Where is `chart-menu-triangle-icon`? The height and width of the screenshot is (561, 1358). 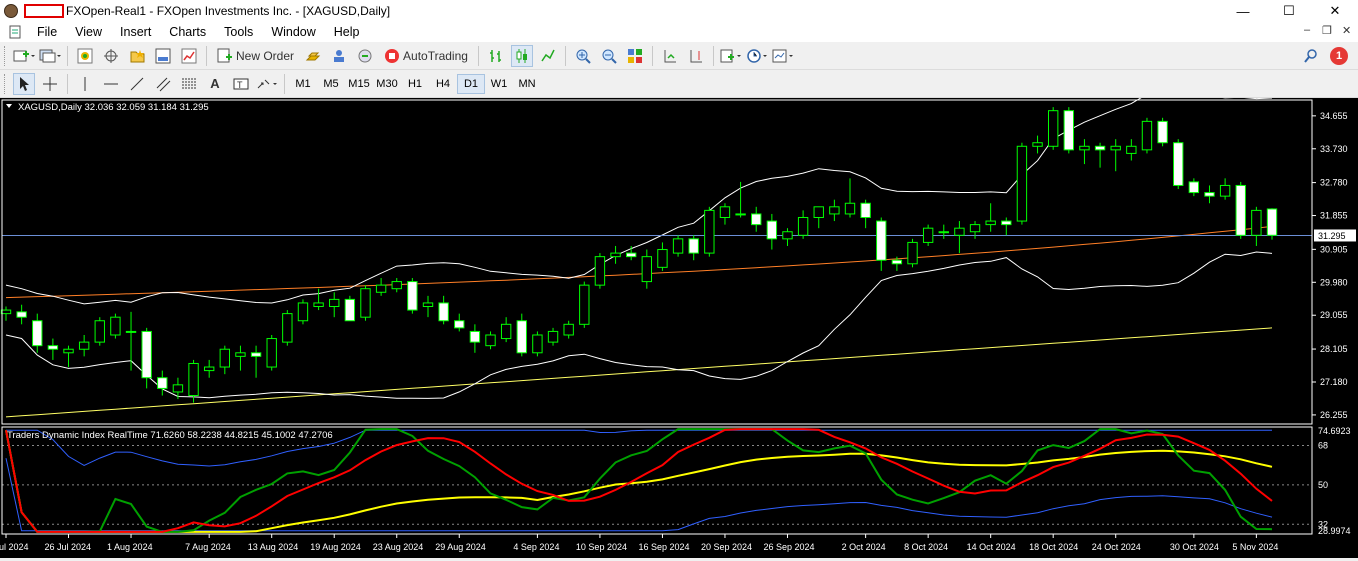
chart-menu-triangle-icon is located at coordinates (9, 106).